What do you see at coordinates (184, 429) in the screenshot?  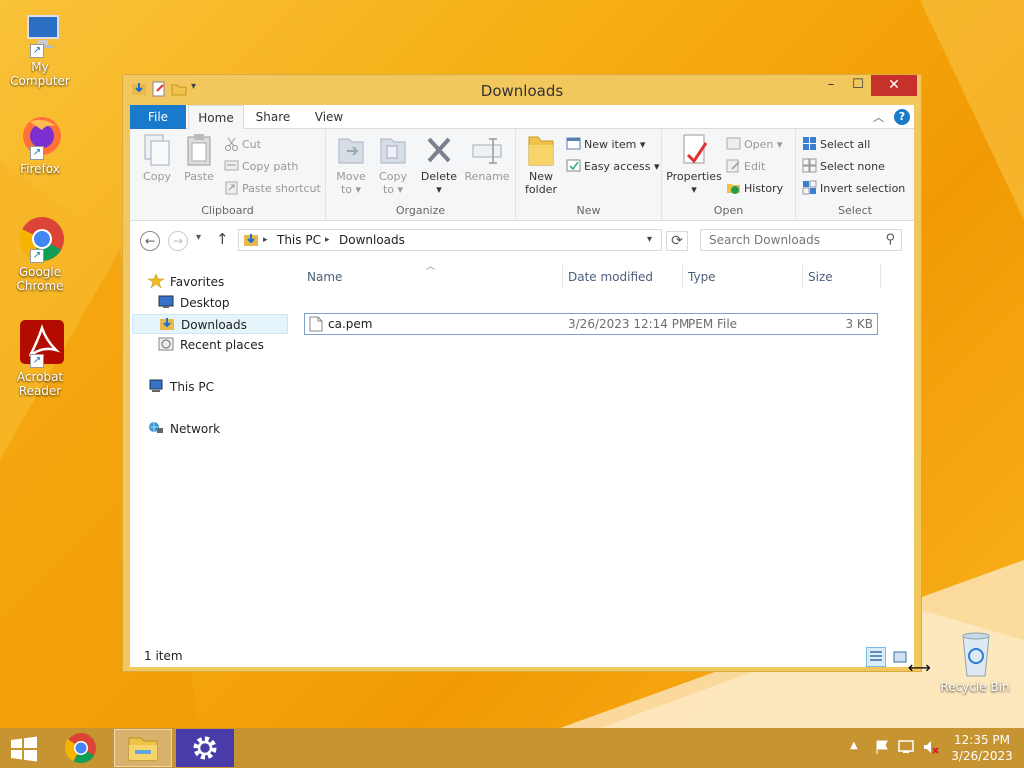 I see `nav-network: Network` at bounding box center [184, 429].